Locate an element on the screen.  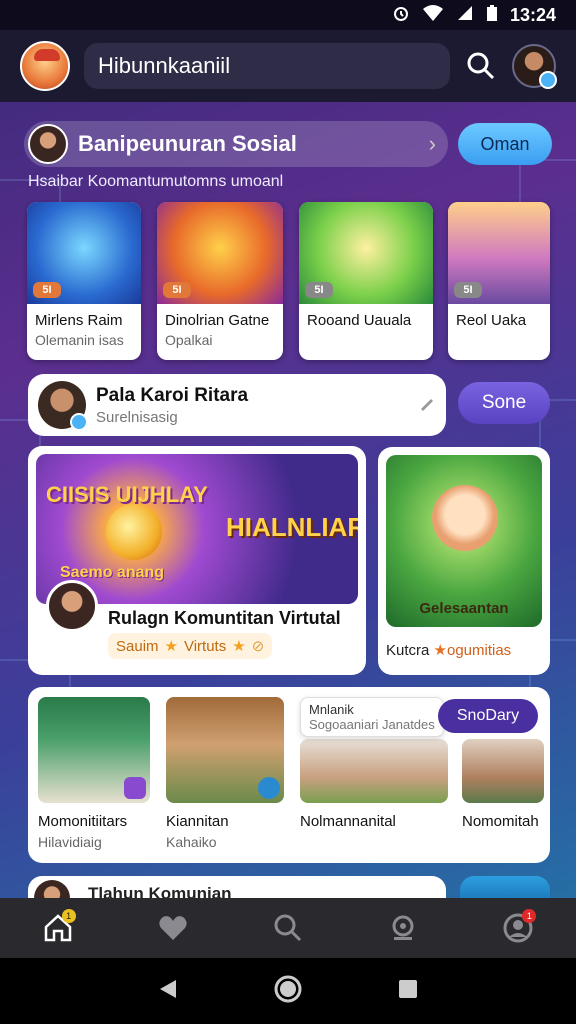
popup-line: Sogoaaniari Janatdes is located at coordinates (372, 724).